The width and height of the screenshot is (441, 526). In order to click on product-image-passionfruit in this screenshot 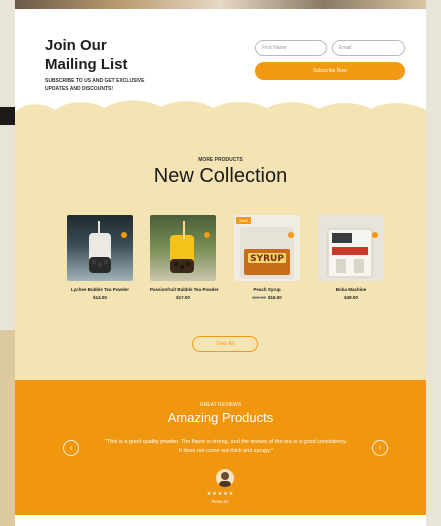, I will do `click(183, 248)`.